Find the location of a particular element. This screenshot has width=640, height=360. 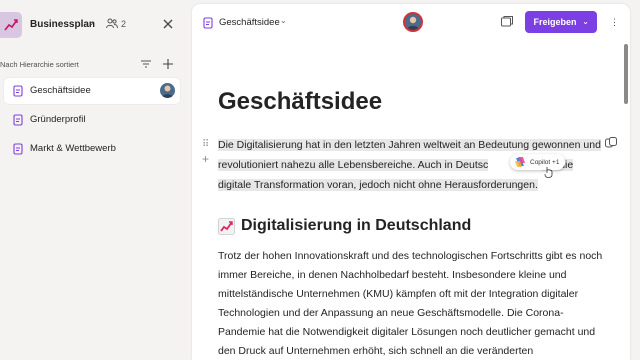

workspace-header: Businessplan ⌄ 2 is located at coordinates (95, 26).